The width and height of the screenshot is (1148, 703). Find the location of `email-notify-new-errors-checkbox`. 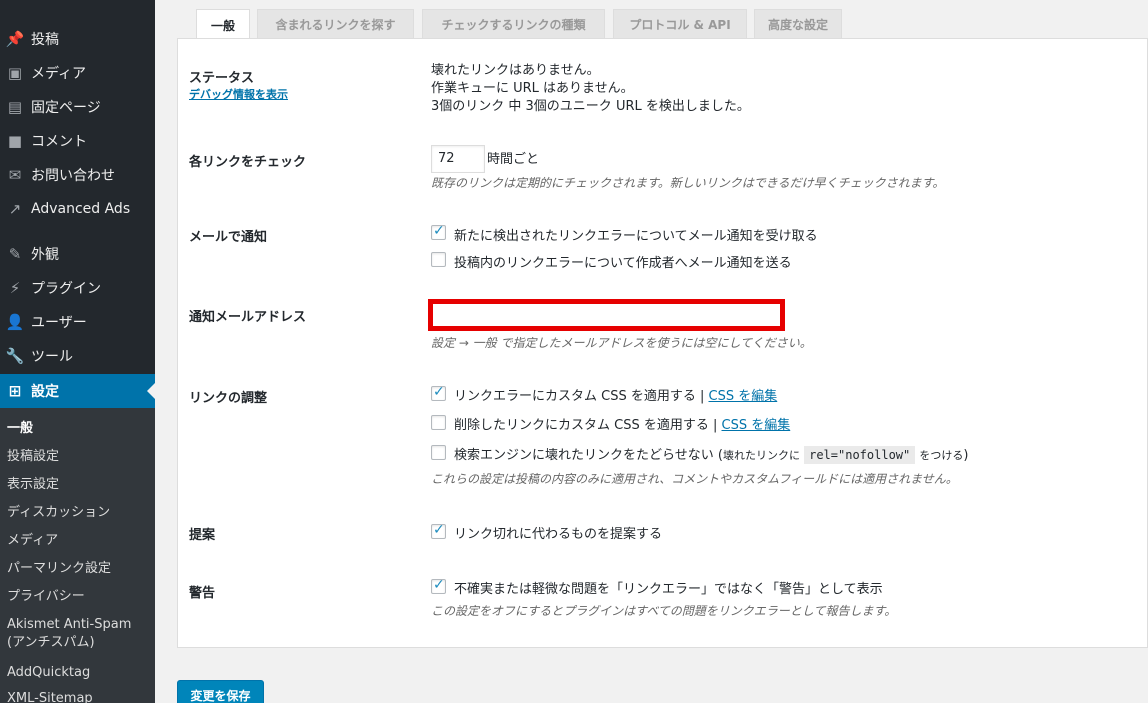

email-notify-new-errors-checkbox is located at coordinates (438, 231).